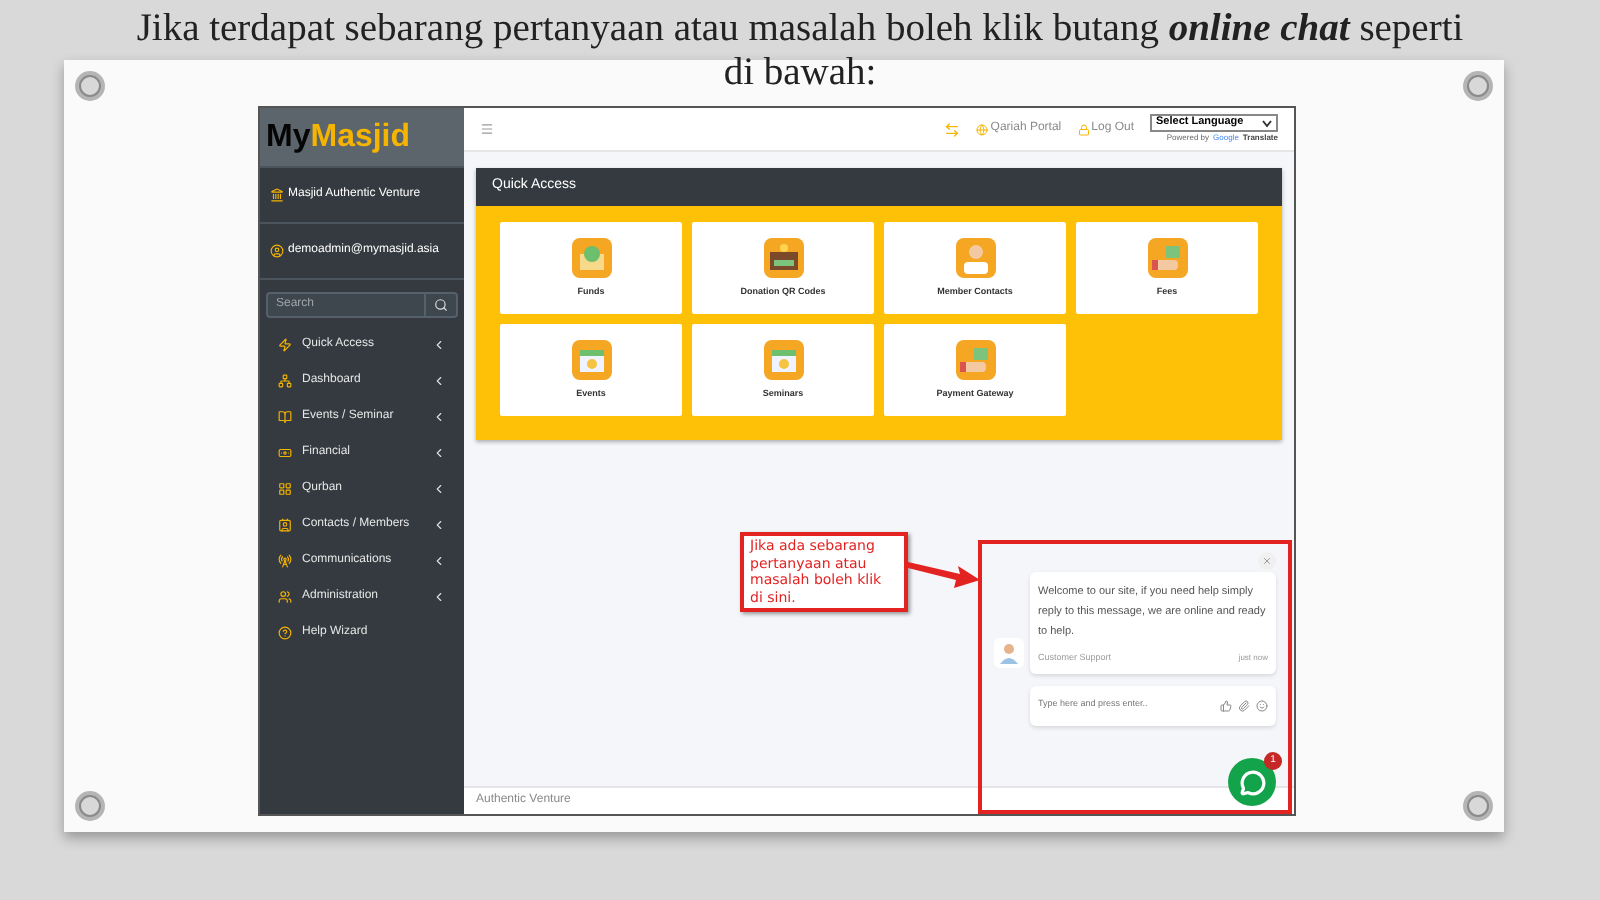  What do you see at coordinates (1244, 705) in the screenshot?
I see `paperclip-icon` at bounding box center [1244, 705].